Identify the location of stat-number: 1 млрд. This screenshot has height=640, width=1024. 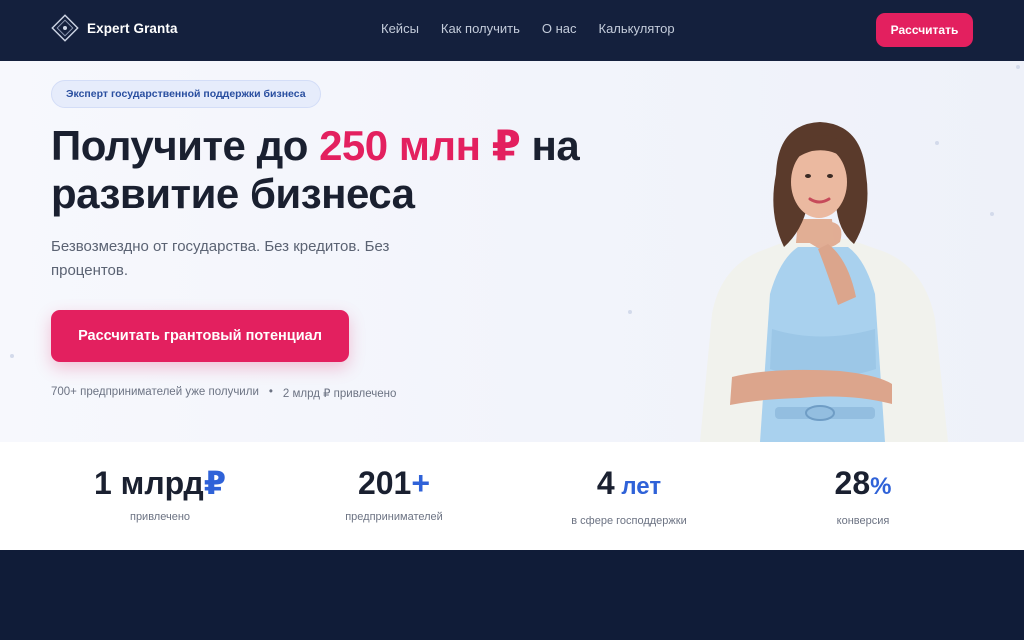
(148, 483).